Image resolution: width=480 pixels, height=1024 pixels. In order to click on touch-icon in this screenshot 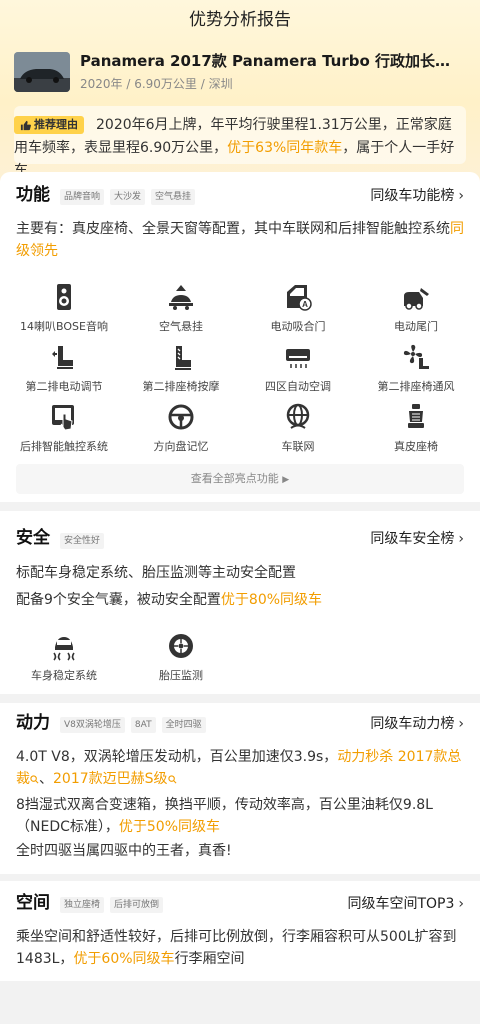, I will do `click(63, 418)`.